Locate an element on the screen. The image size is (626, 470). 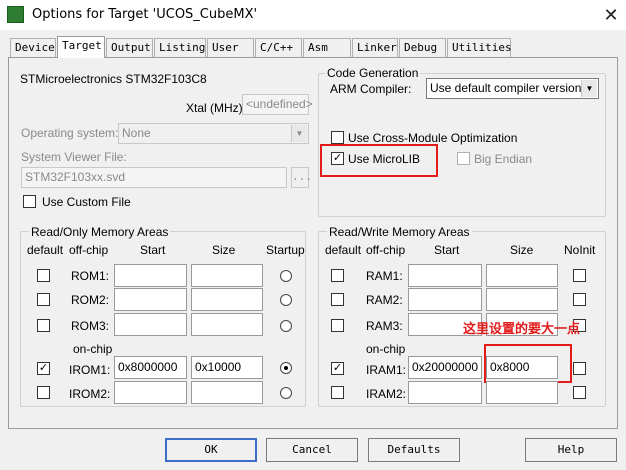
tab-target: Target is located at coordinates (81, 47).